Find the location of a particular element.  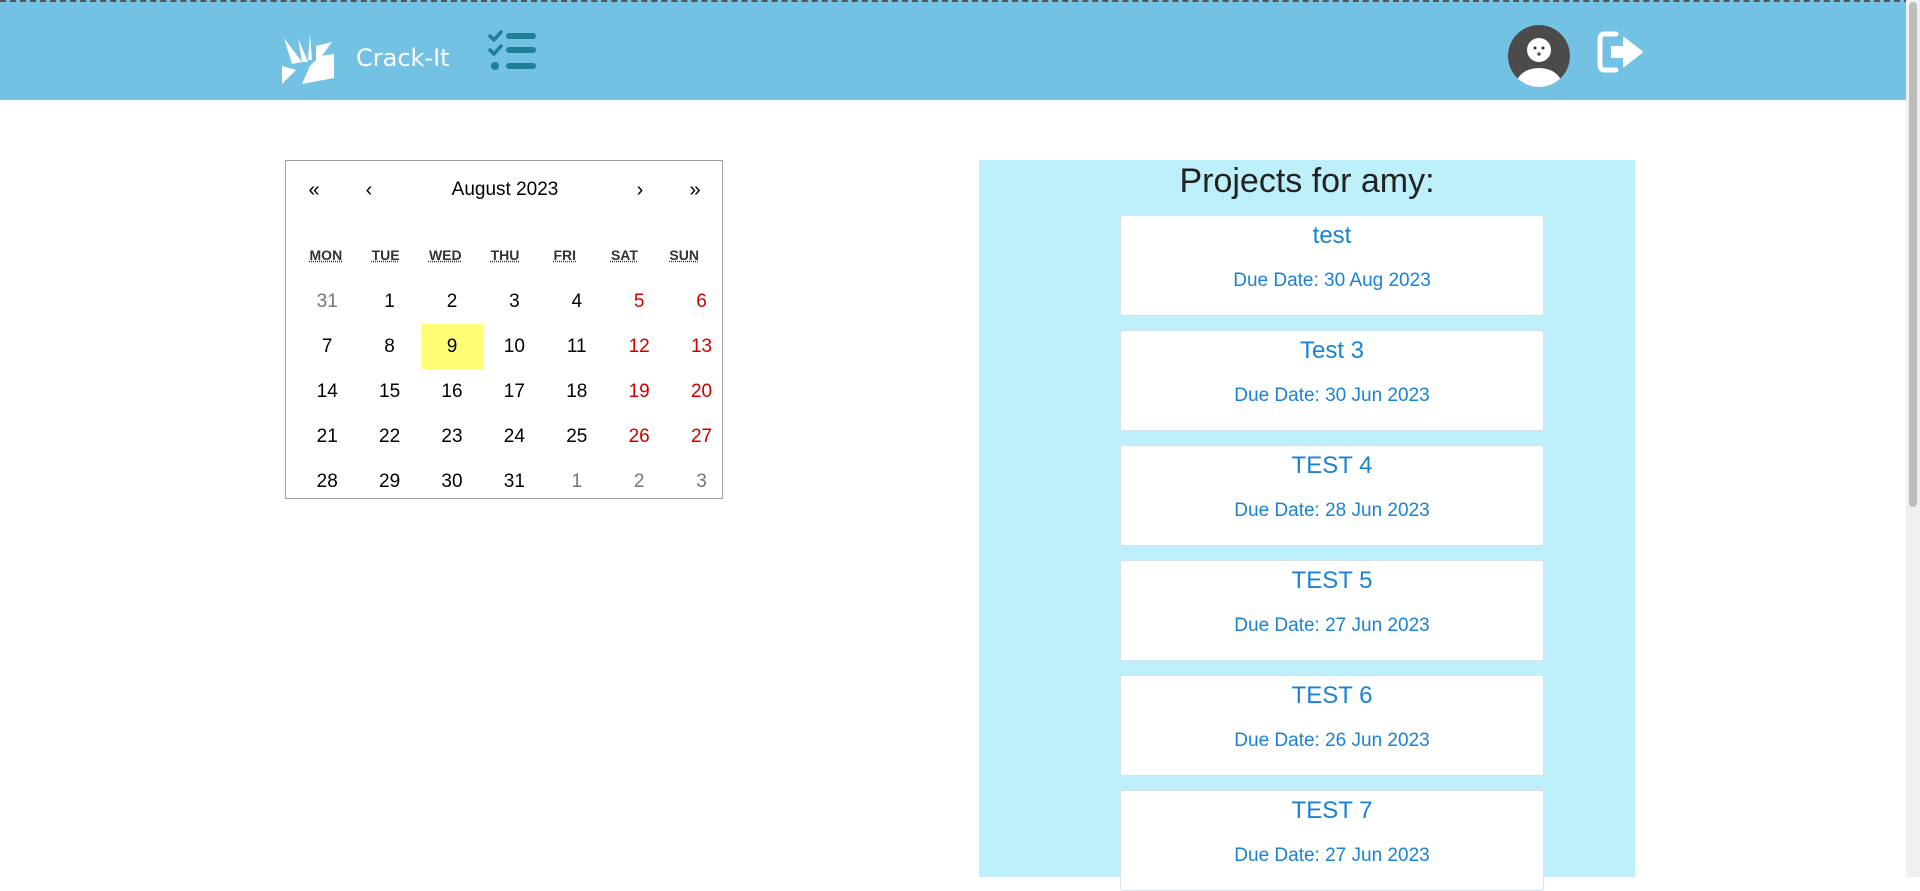

calendar-navigation: « ‹ August 2023 › » is located at coordinates (504, 189).